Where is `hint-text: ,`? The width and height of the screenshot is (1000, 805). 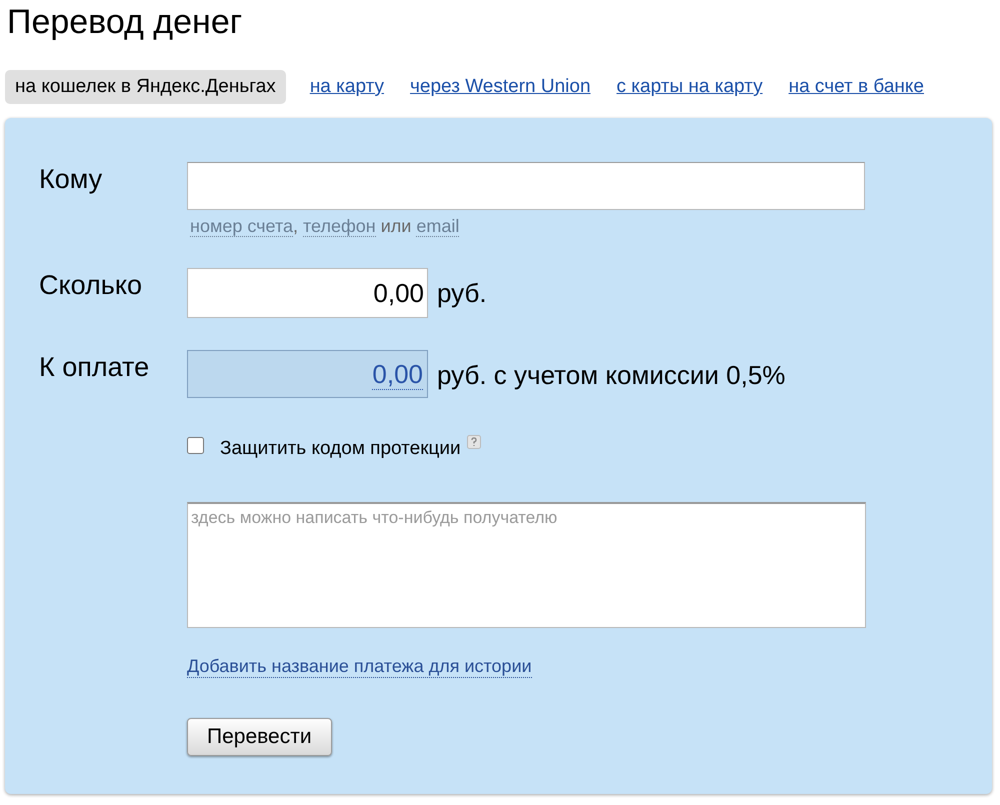
hint-text: , is located at coordinates (295, 226).